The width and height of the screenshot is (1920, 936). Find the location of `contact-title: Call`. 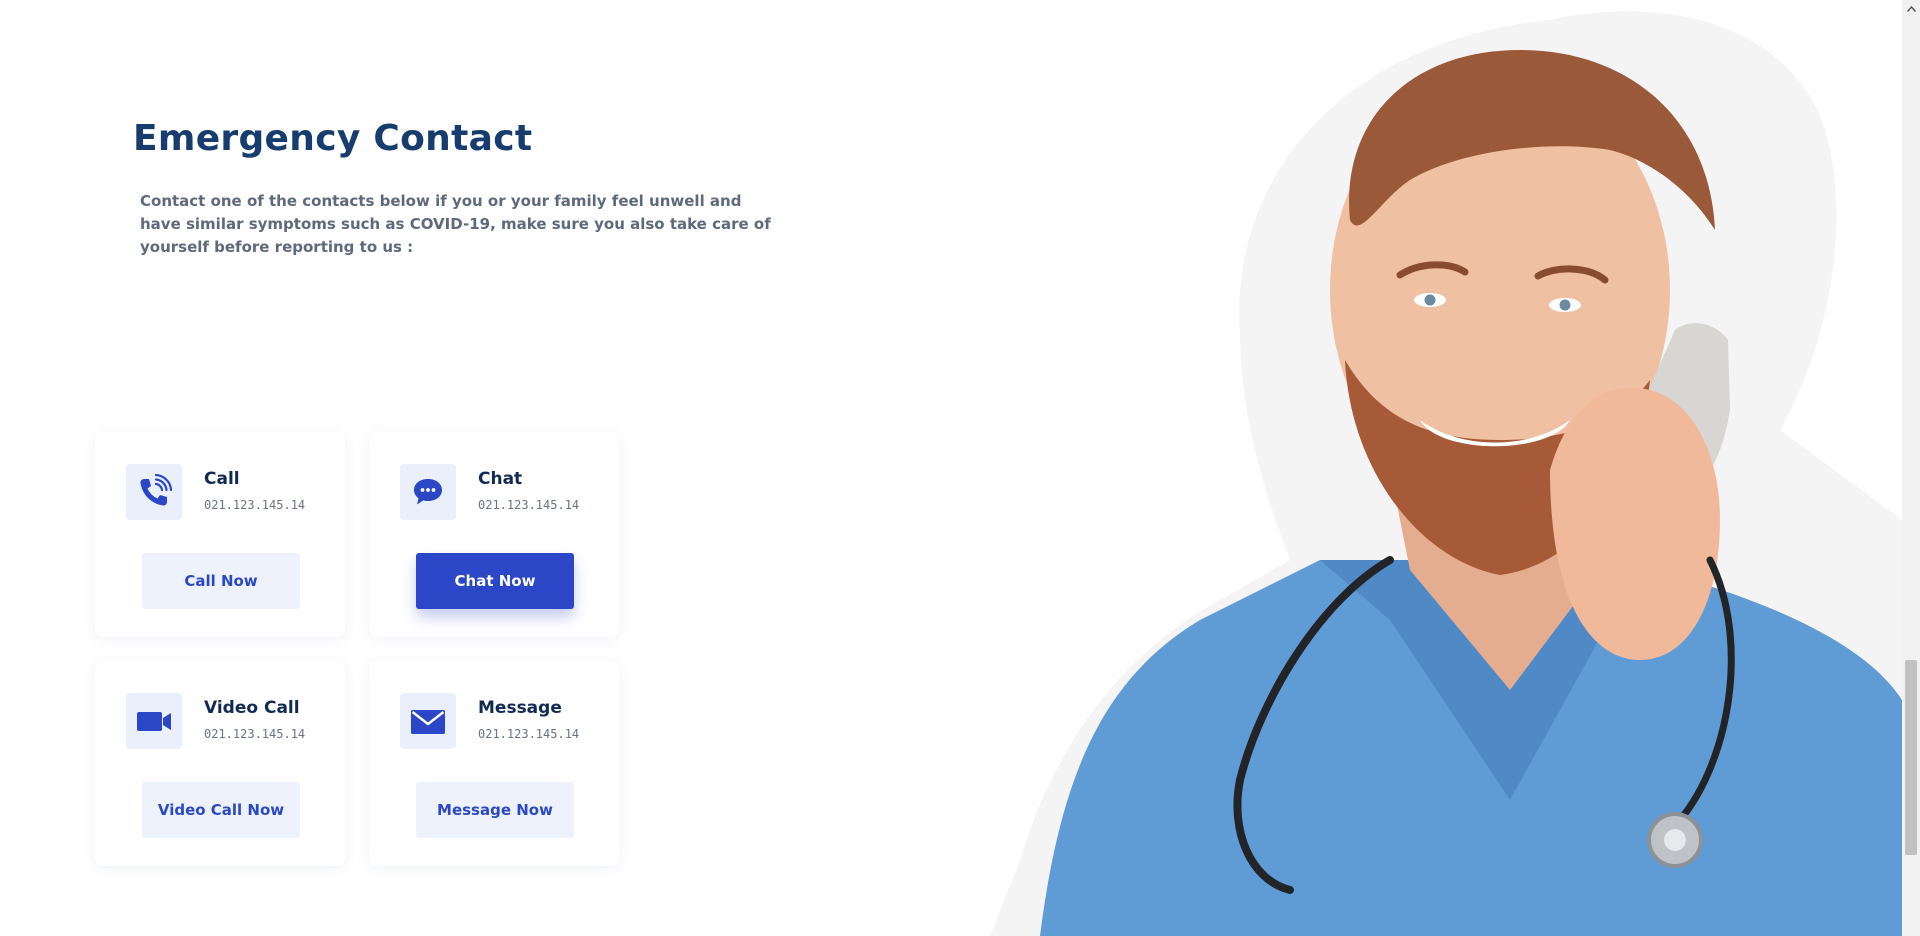

contact-title: Call is located at coordinates (222, 479).